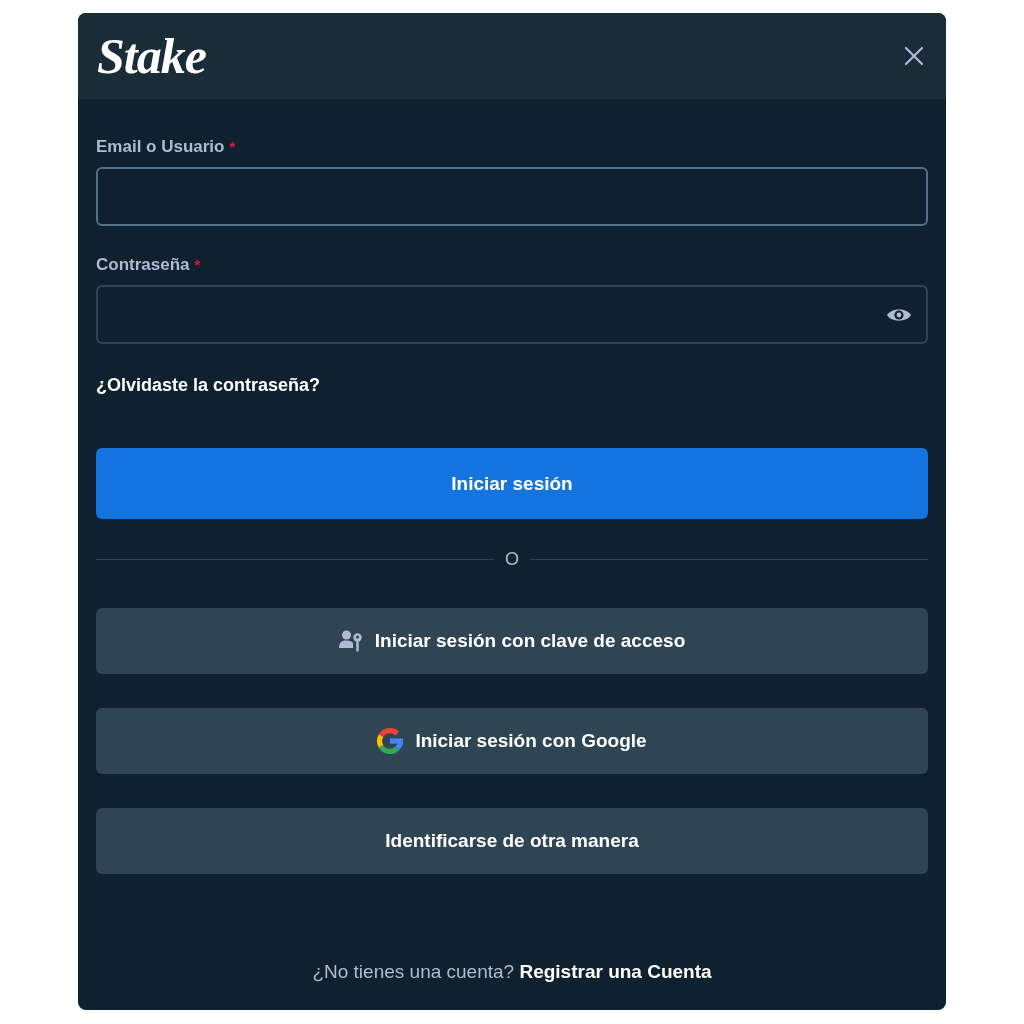 Image resolution: width=1024 pixels, height=1024 pixels. What do you see at coordinates (512, 741) in the screenshot?
I see `google-login-button: Iniciar sesión con Google` at bounding box center [512, 741].